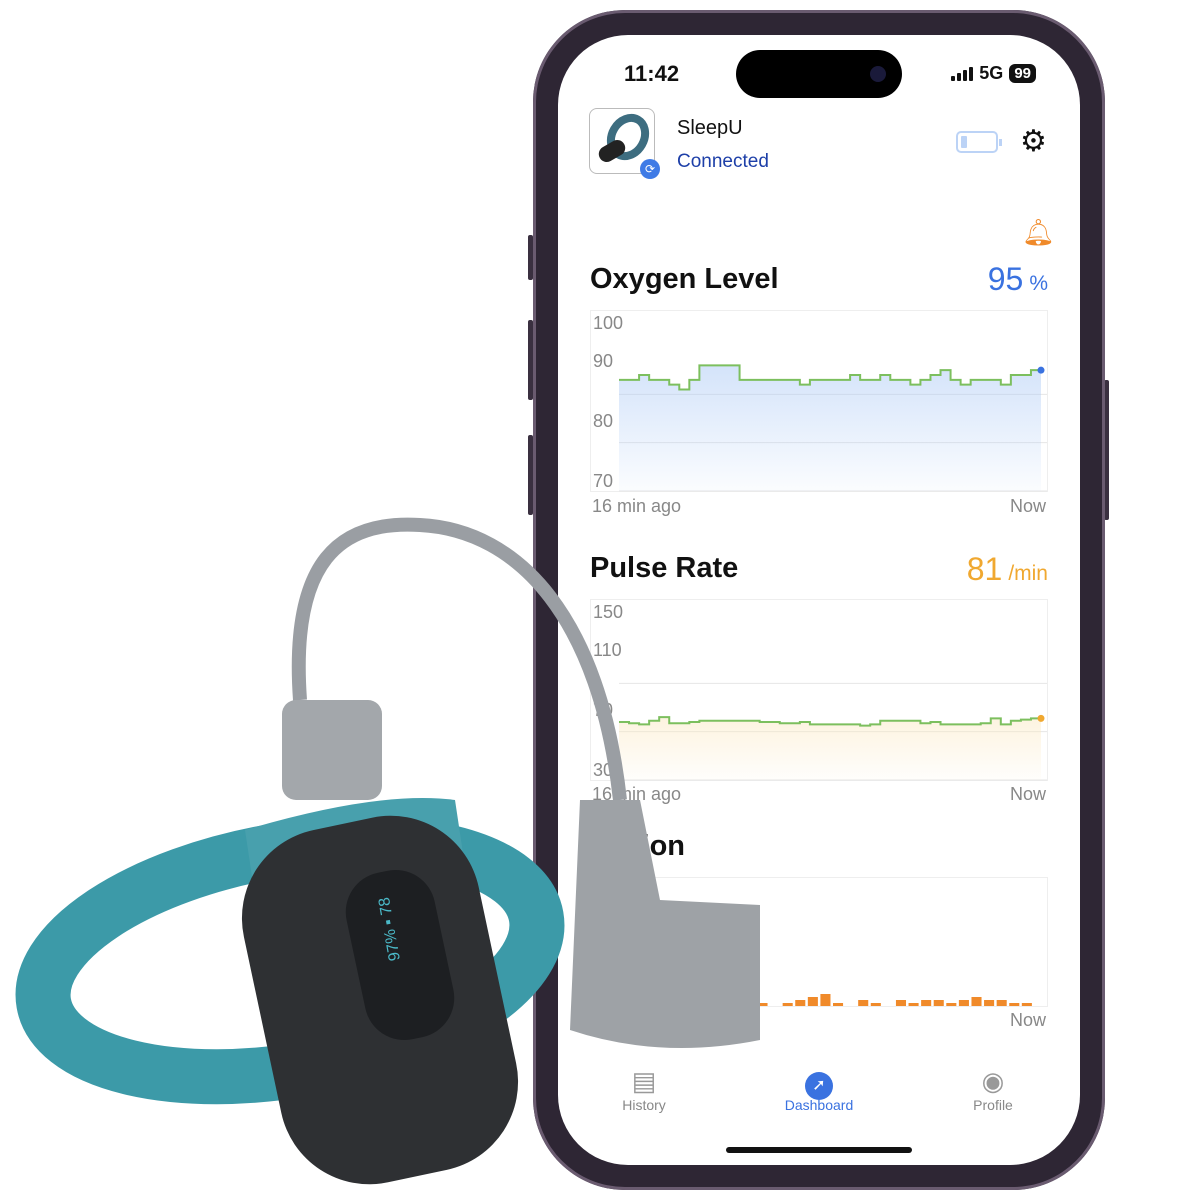  What do you see at coordinates (603, 361) in the screenshot?
I see `oxygen-ytick: 90` at bounding box center [603, 361].